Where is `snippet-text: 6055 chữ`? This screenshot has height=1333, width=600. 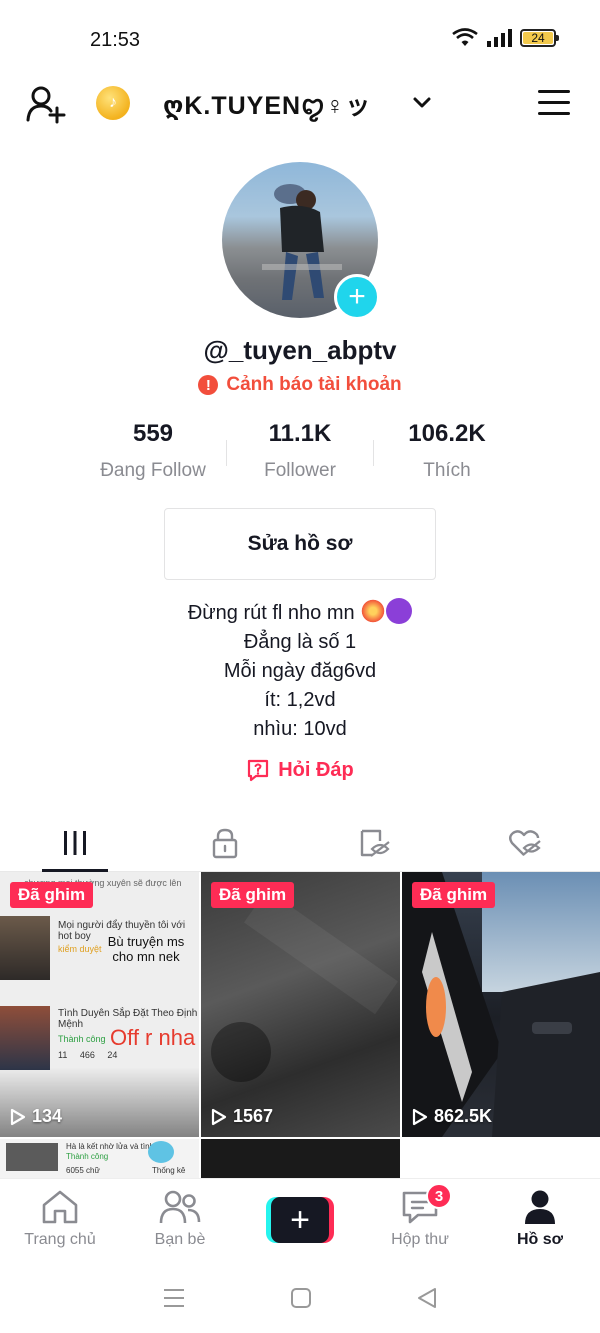
snippet-text: 6055 chữ is located at coordinates (83, 1170).